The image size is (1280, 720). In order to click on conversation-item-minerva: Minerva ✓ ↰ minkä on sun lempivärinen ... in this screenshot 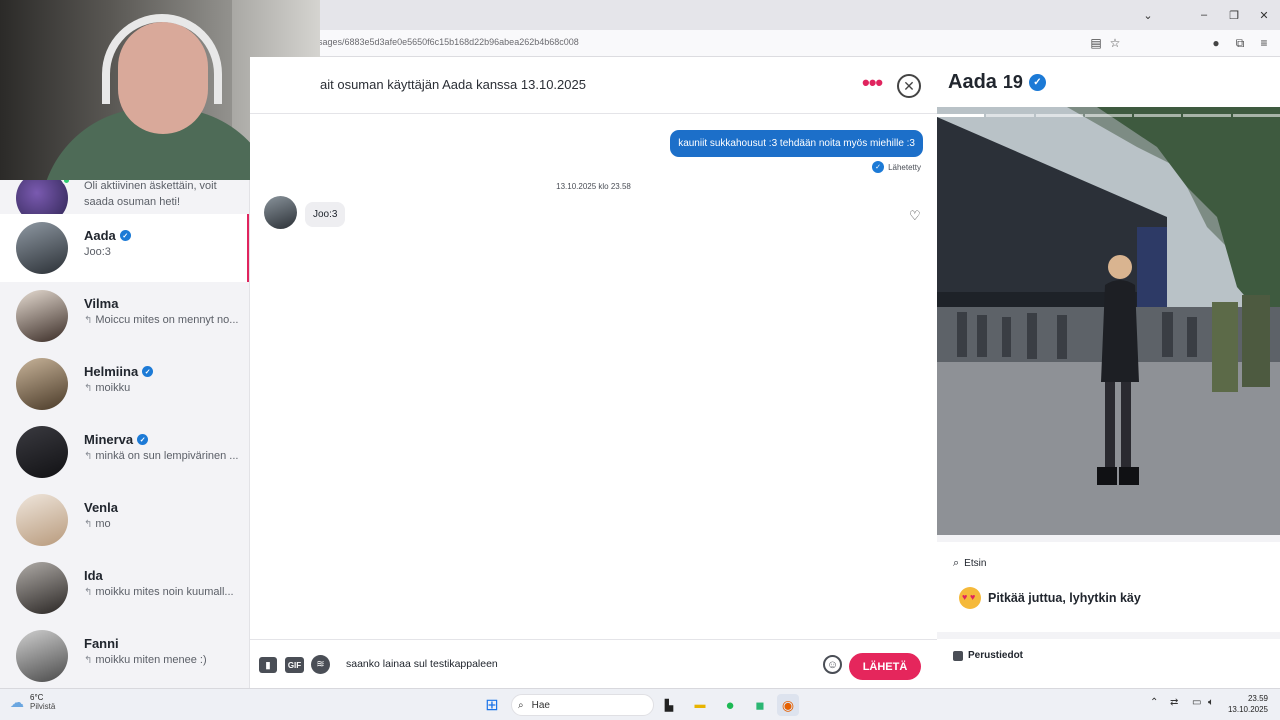, I will do `click(124, 452)`.